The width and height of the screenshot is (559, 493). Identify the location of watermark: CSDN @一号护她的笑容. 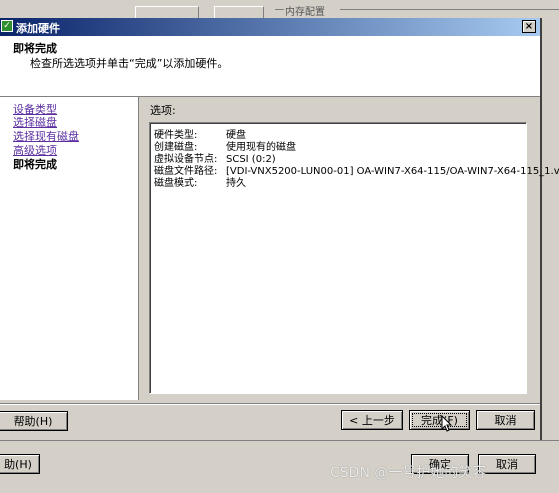
(408, 473).